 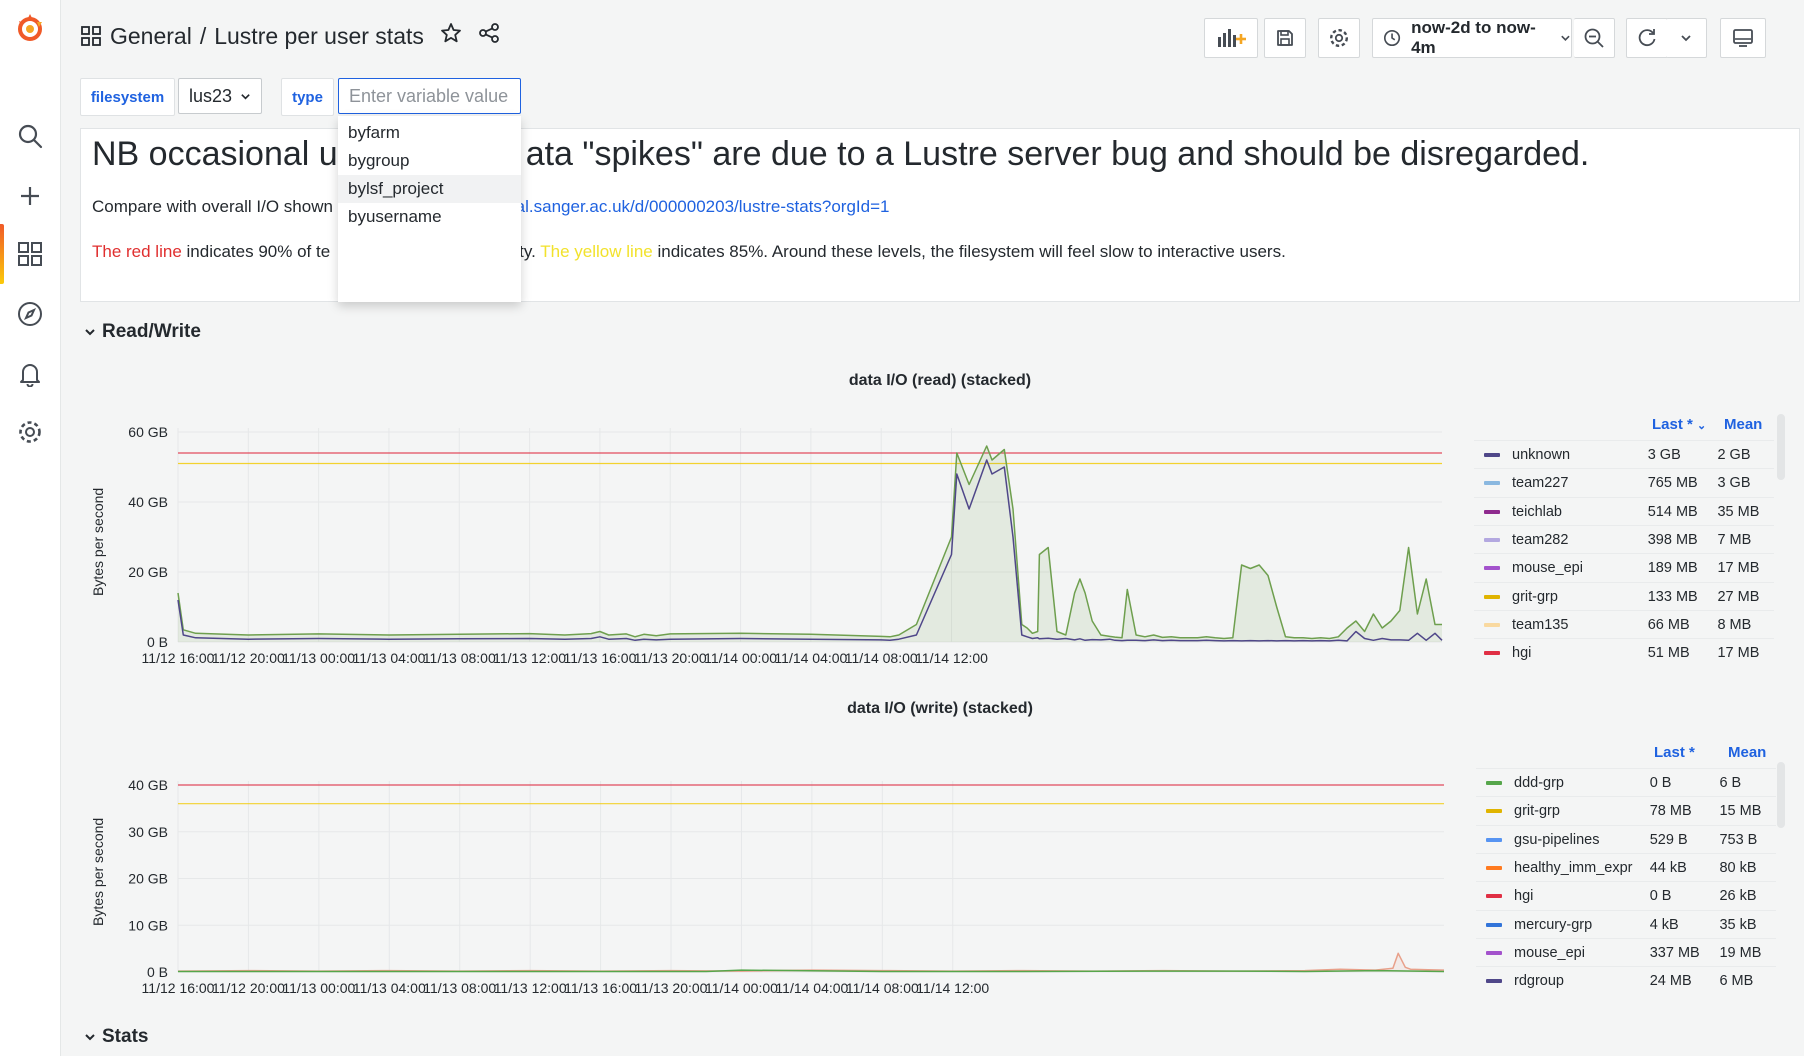 I want to click on add-panel-icon, so click(x=1232, y=38).